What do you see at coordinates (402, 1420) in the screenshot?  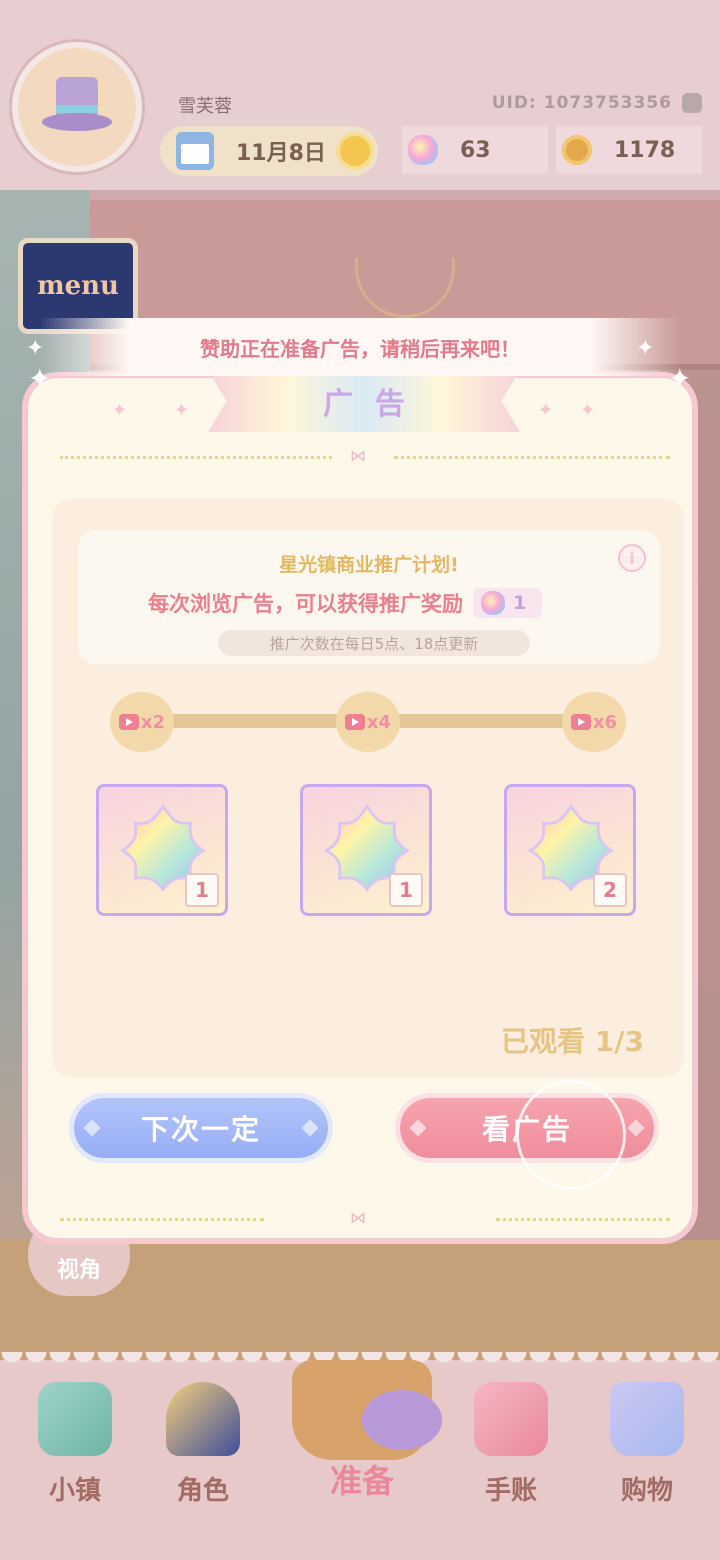 I see `hat-icon` at bounding box center [402, 1420].